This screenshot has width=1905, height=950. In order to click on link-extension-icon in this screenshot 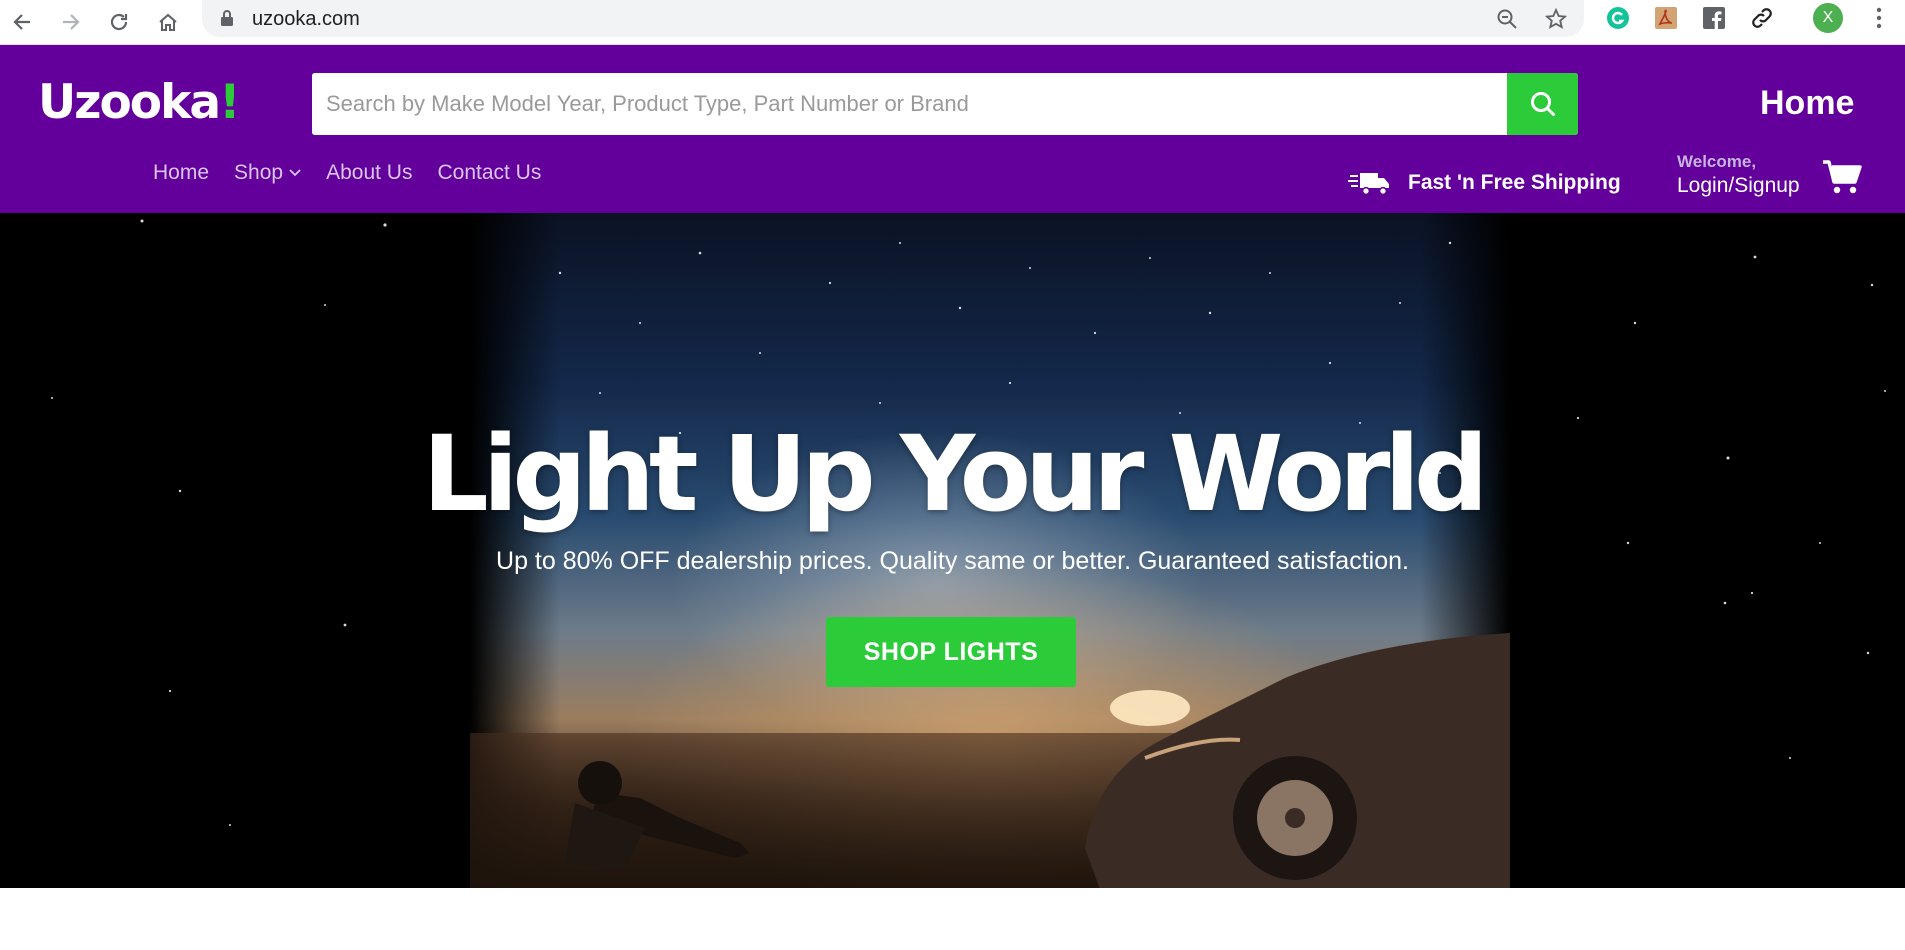, I will do `click(1762, 18)`.